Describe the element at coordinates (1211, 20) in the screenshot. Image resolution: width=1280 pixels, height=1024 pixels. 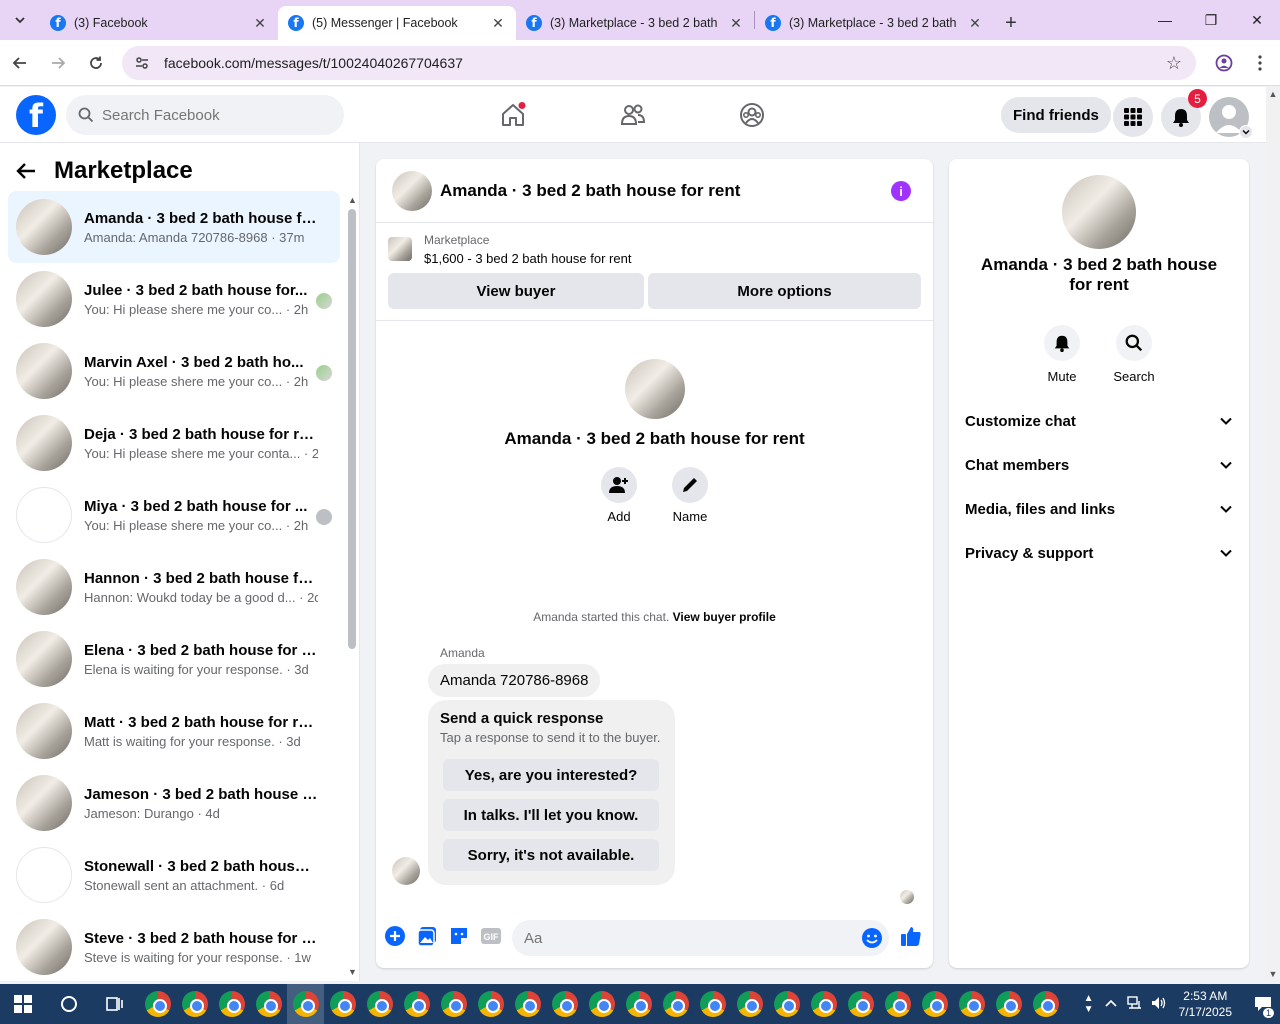
I see `restore-button: ❐` at that location.